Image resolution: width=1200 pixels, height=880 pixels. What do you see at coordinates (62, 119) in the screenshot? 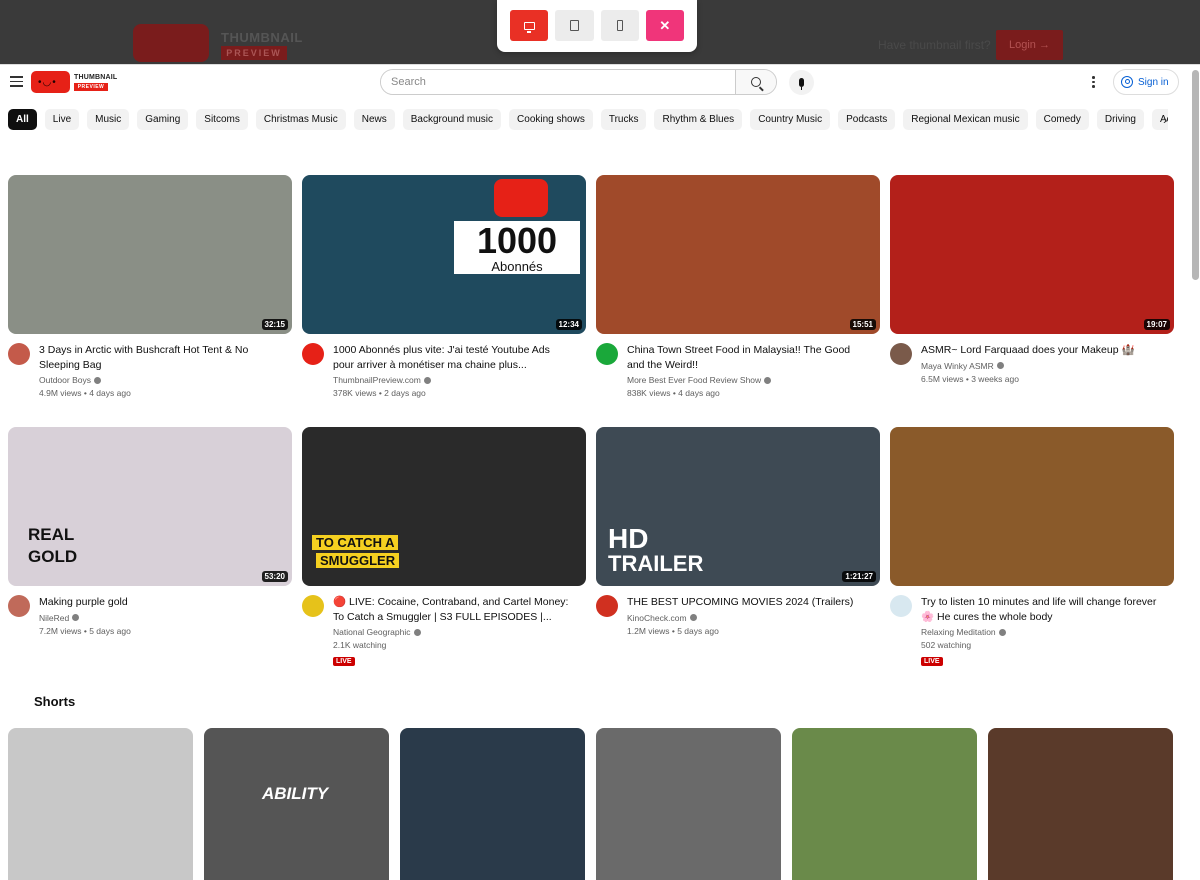
I see `chip-1: Live` at bounding box center [62, 119].